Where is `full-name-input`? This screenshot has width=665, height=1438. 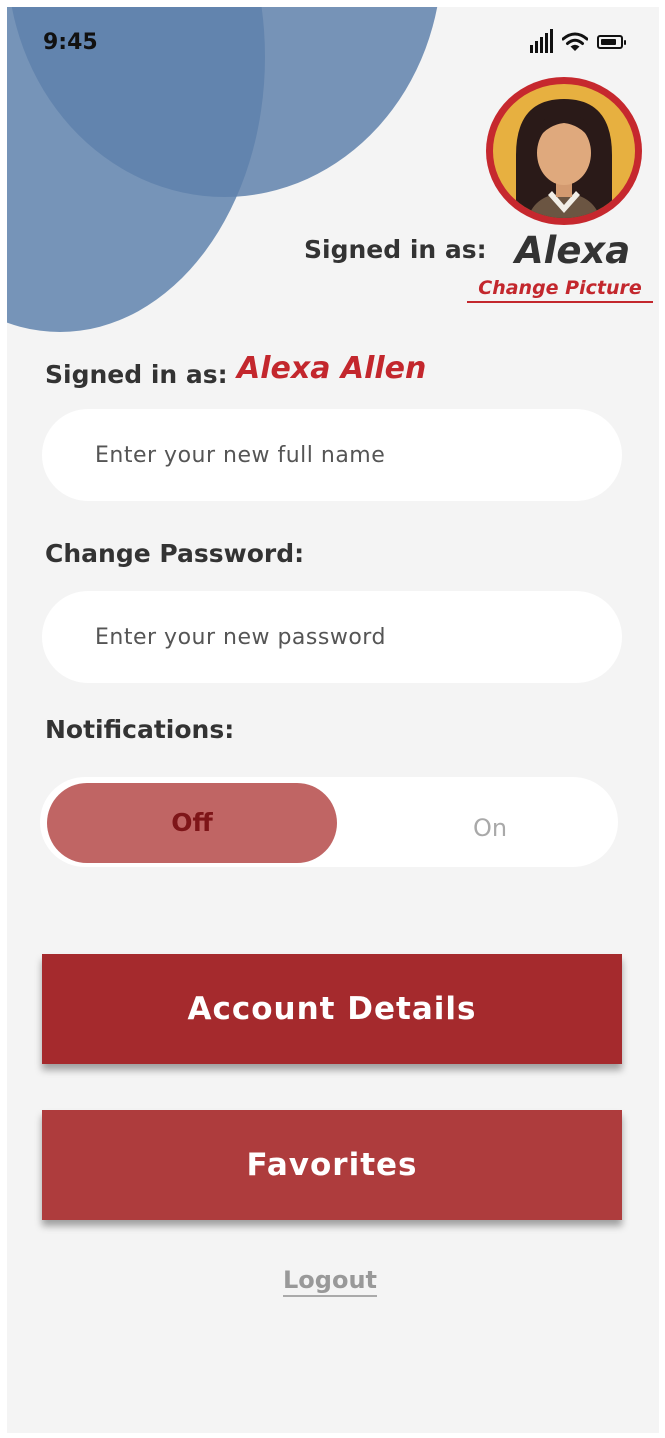 full-name-input is located at coordinates (332, 455).